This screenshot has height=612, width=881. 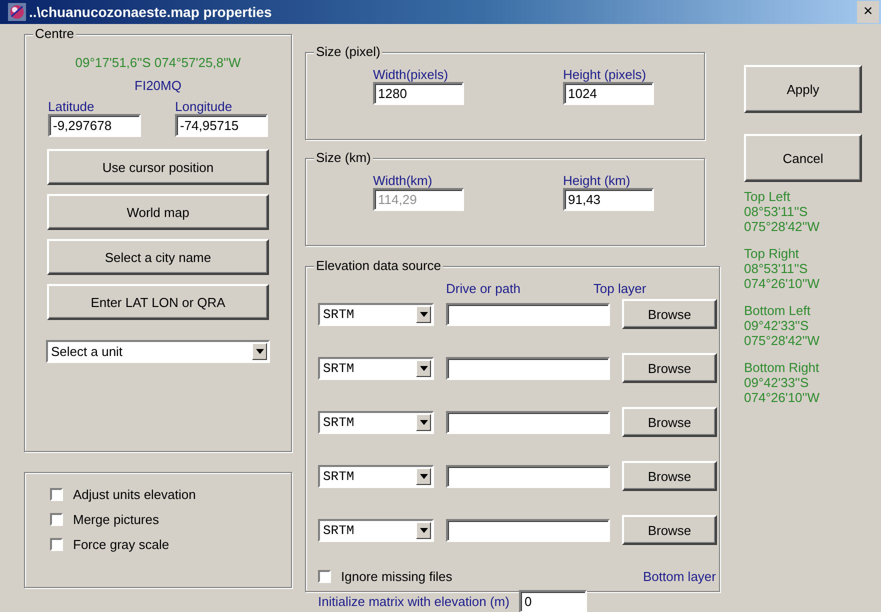 I want to click on corner-label: Top Right, so click(x=772, y=253).